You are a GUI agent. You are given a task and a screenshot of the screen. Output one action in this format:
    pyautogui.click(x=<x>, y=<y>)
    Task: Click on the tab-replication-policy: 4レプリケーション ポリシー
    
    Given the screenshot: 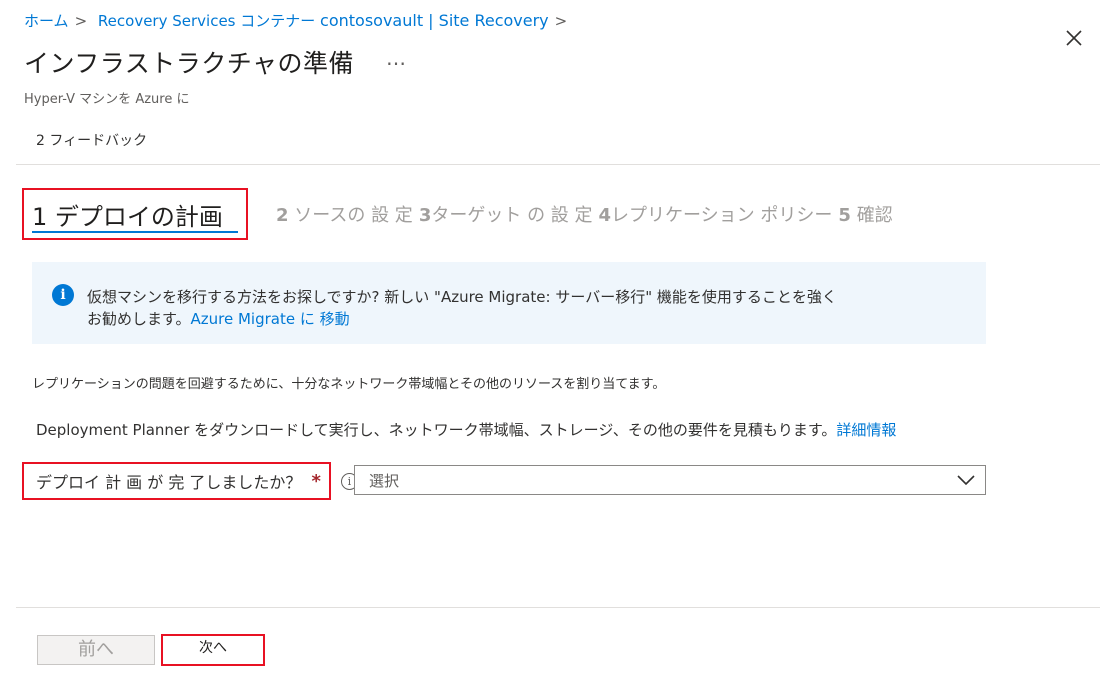 What is the action you would take?
    pyautogui.click(x=716, y=214)
    